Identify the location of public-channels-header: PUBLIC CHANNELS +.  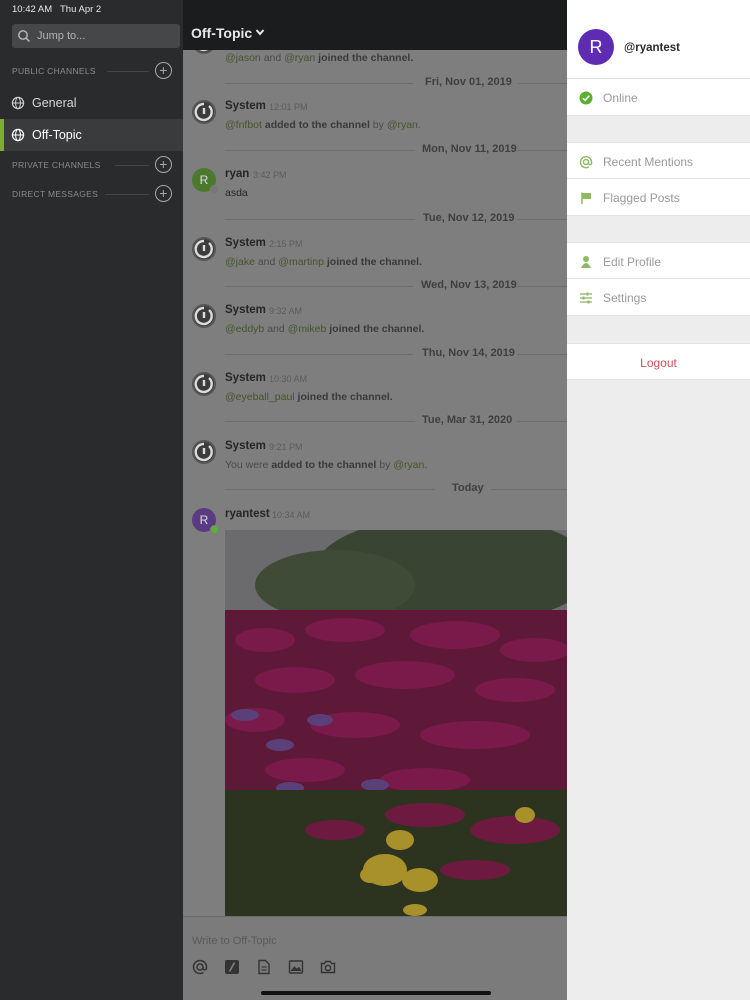
(96, 71).